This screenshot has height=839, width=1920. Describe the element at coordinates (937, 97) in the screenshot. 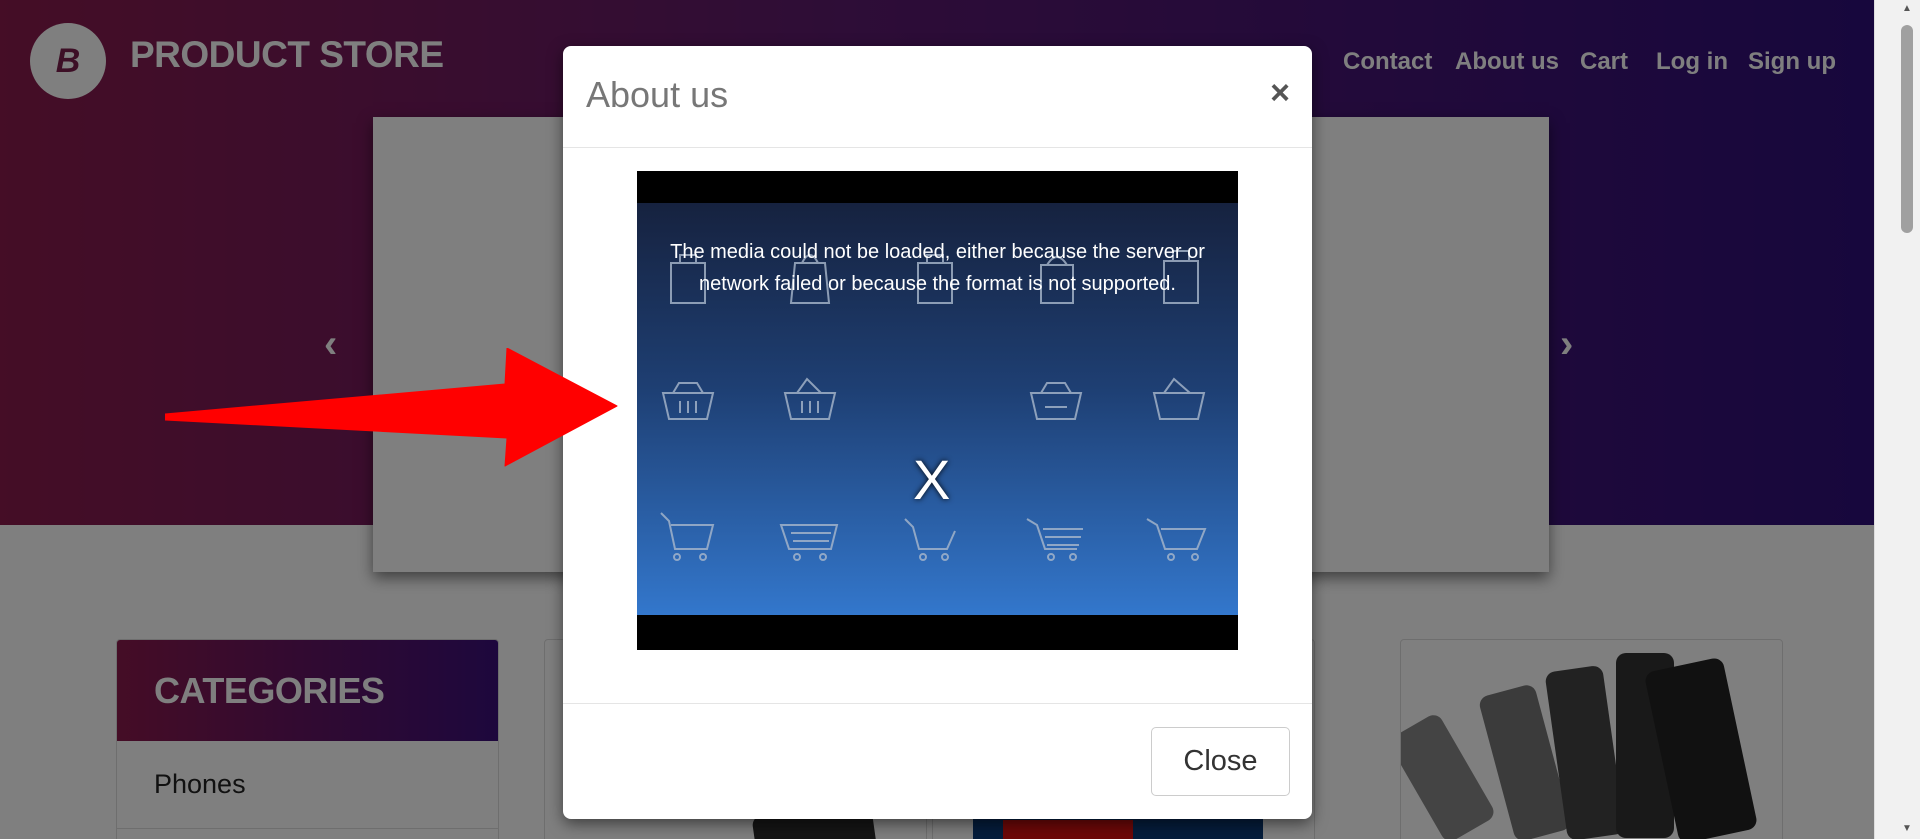

I see `modal-header: About us ×` at that location.